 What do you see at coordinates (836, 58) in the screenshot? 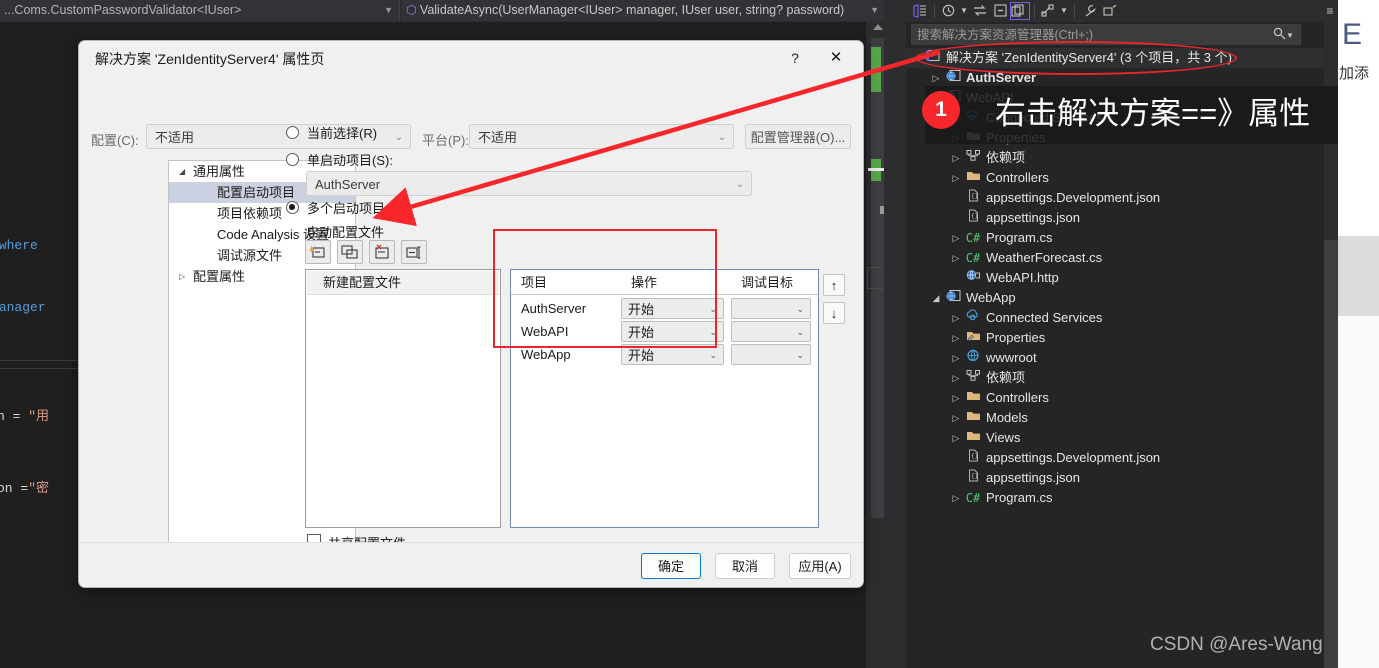
I see `close-button: ✕` at bounding box center [836, 58].